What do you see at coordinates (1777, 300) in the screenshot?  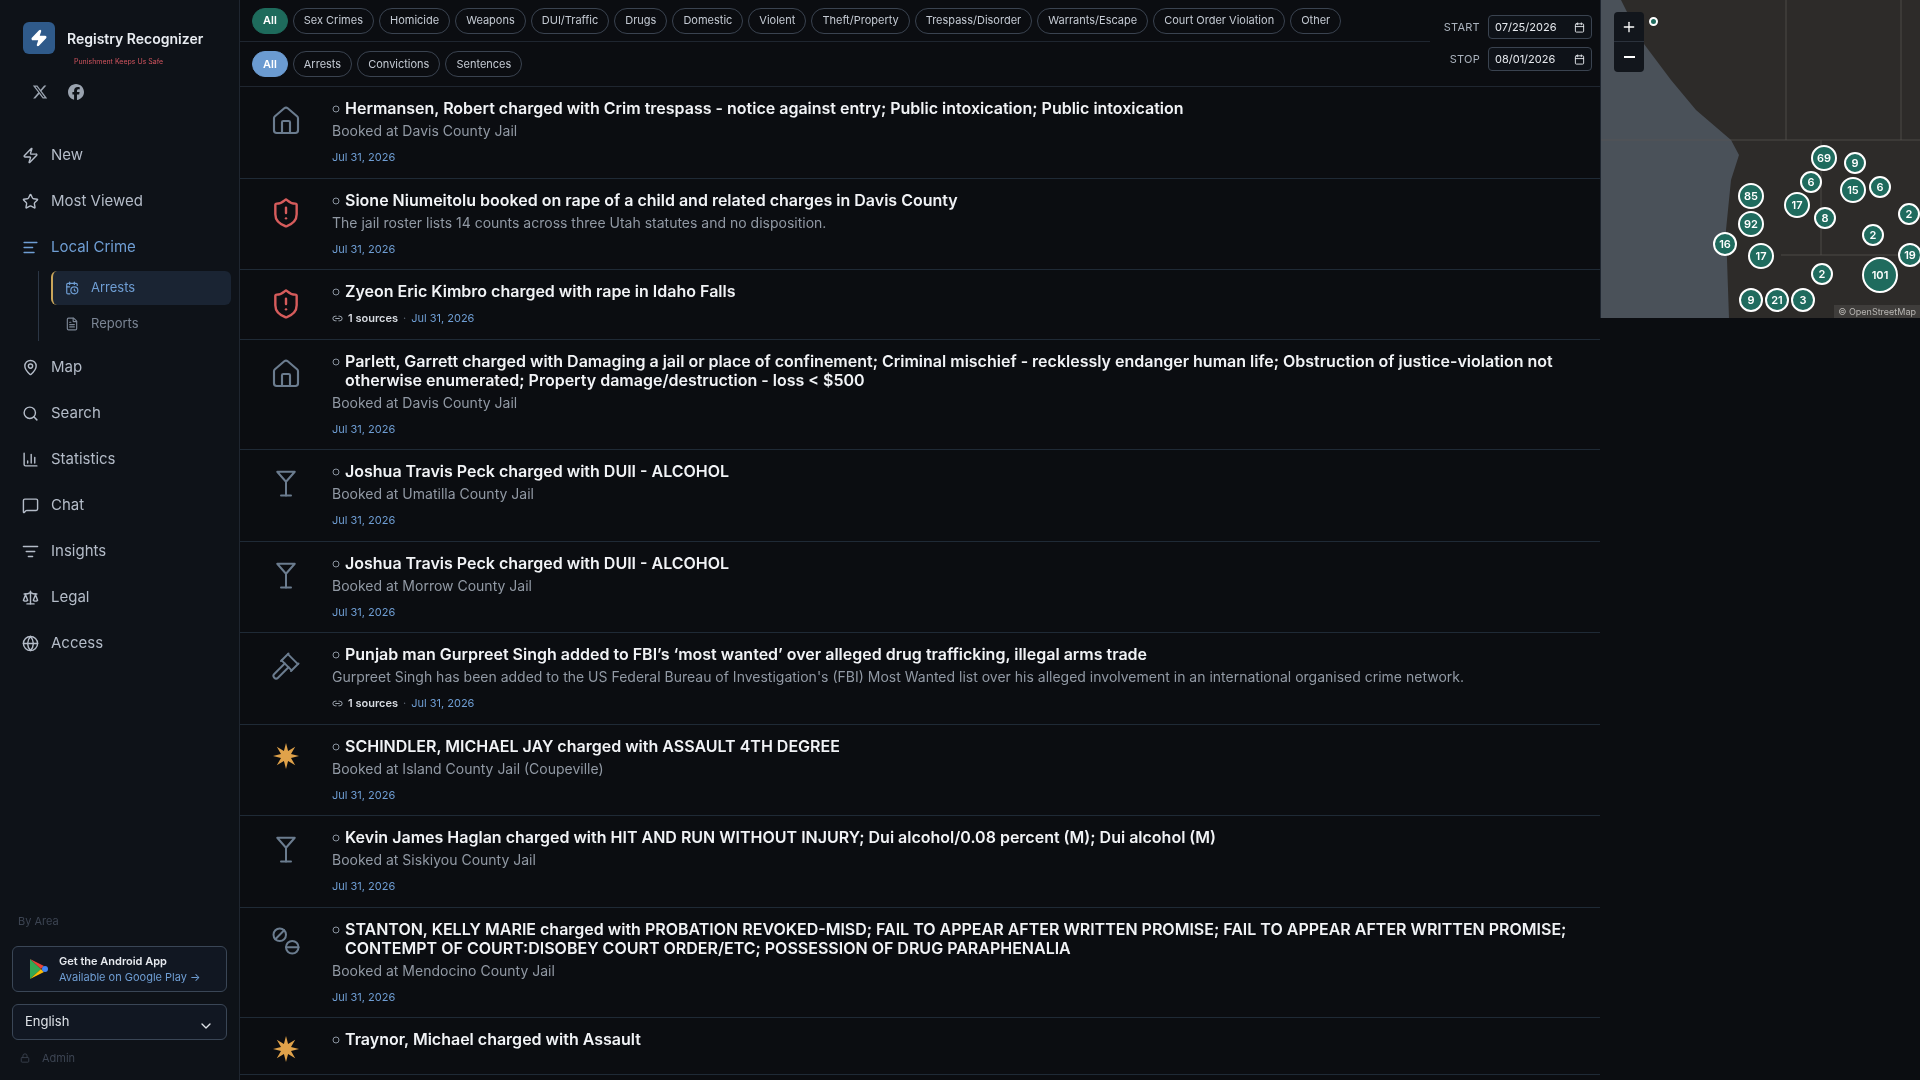 I see `map-cluster: 21` at bounding box center [1777, 300].